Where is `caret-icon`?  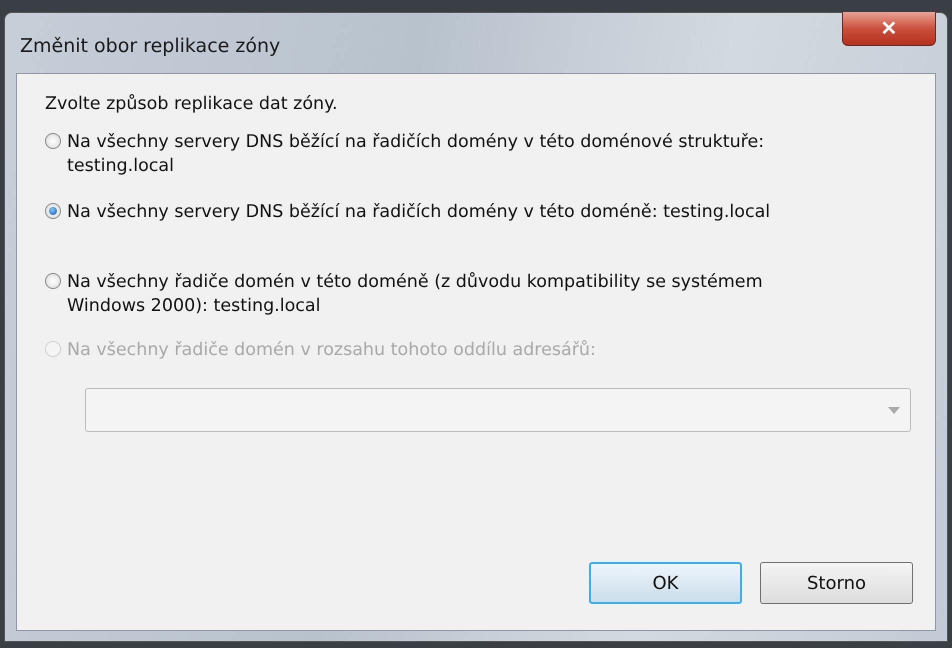
caret-icon is located at coordinates (894, 410).